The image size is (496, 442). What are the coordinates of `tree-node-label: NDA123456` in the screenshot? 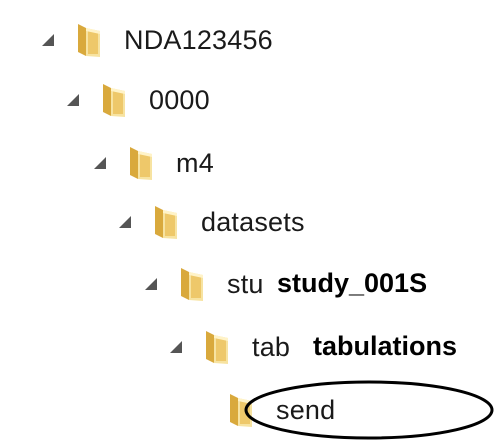 It's located at (198, 39).